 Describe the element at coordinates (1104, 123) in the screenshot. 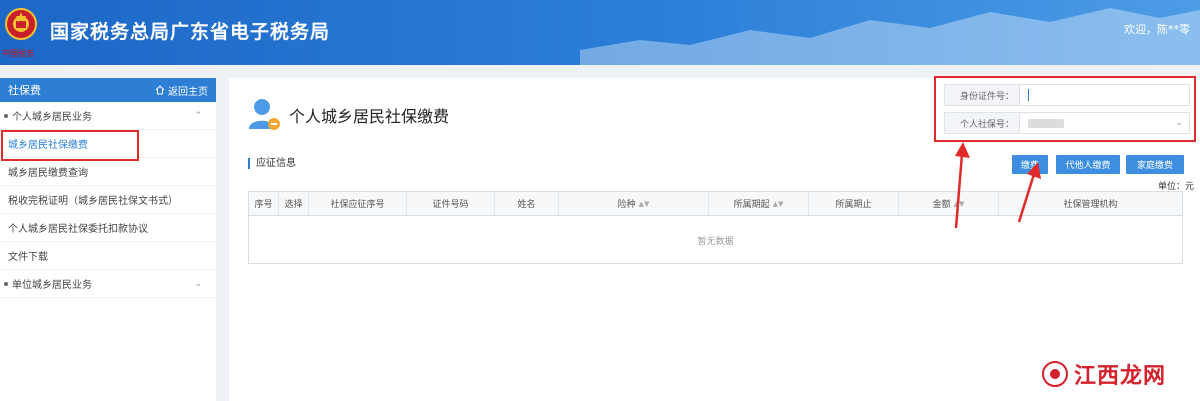

I see `social-number-select: ⌄` at that location.